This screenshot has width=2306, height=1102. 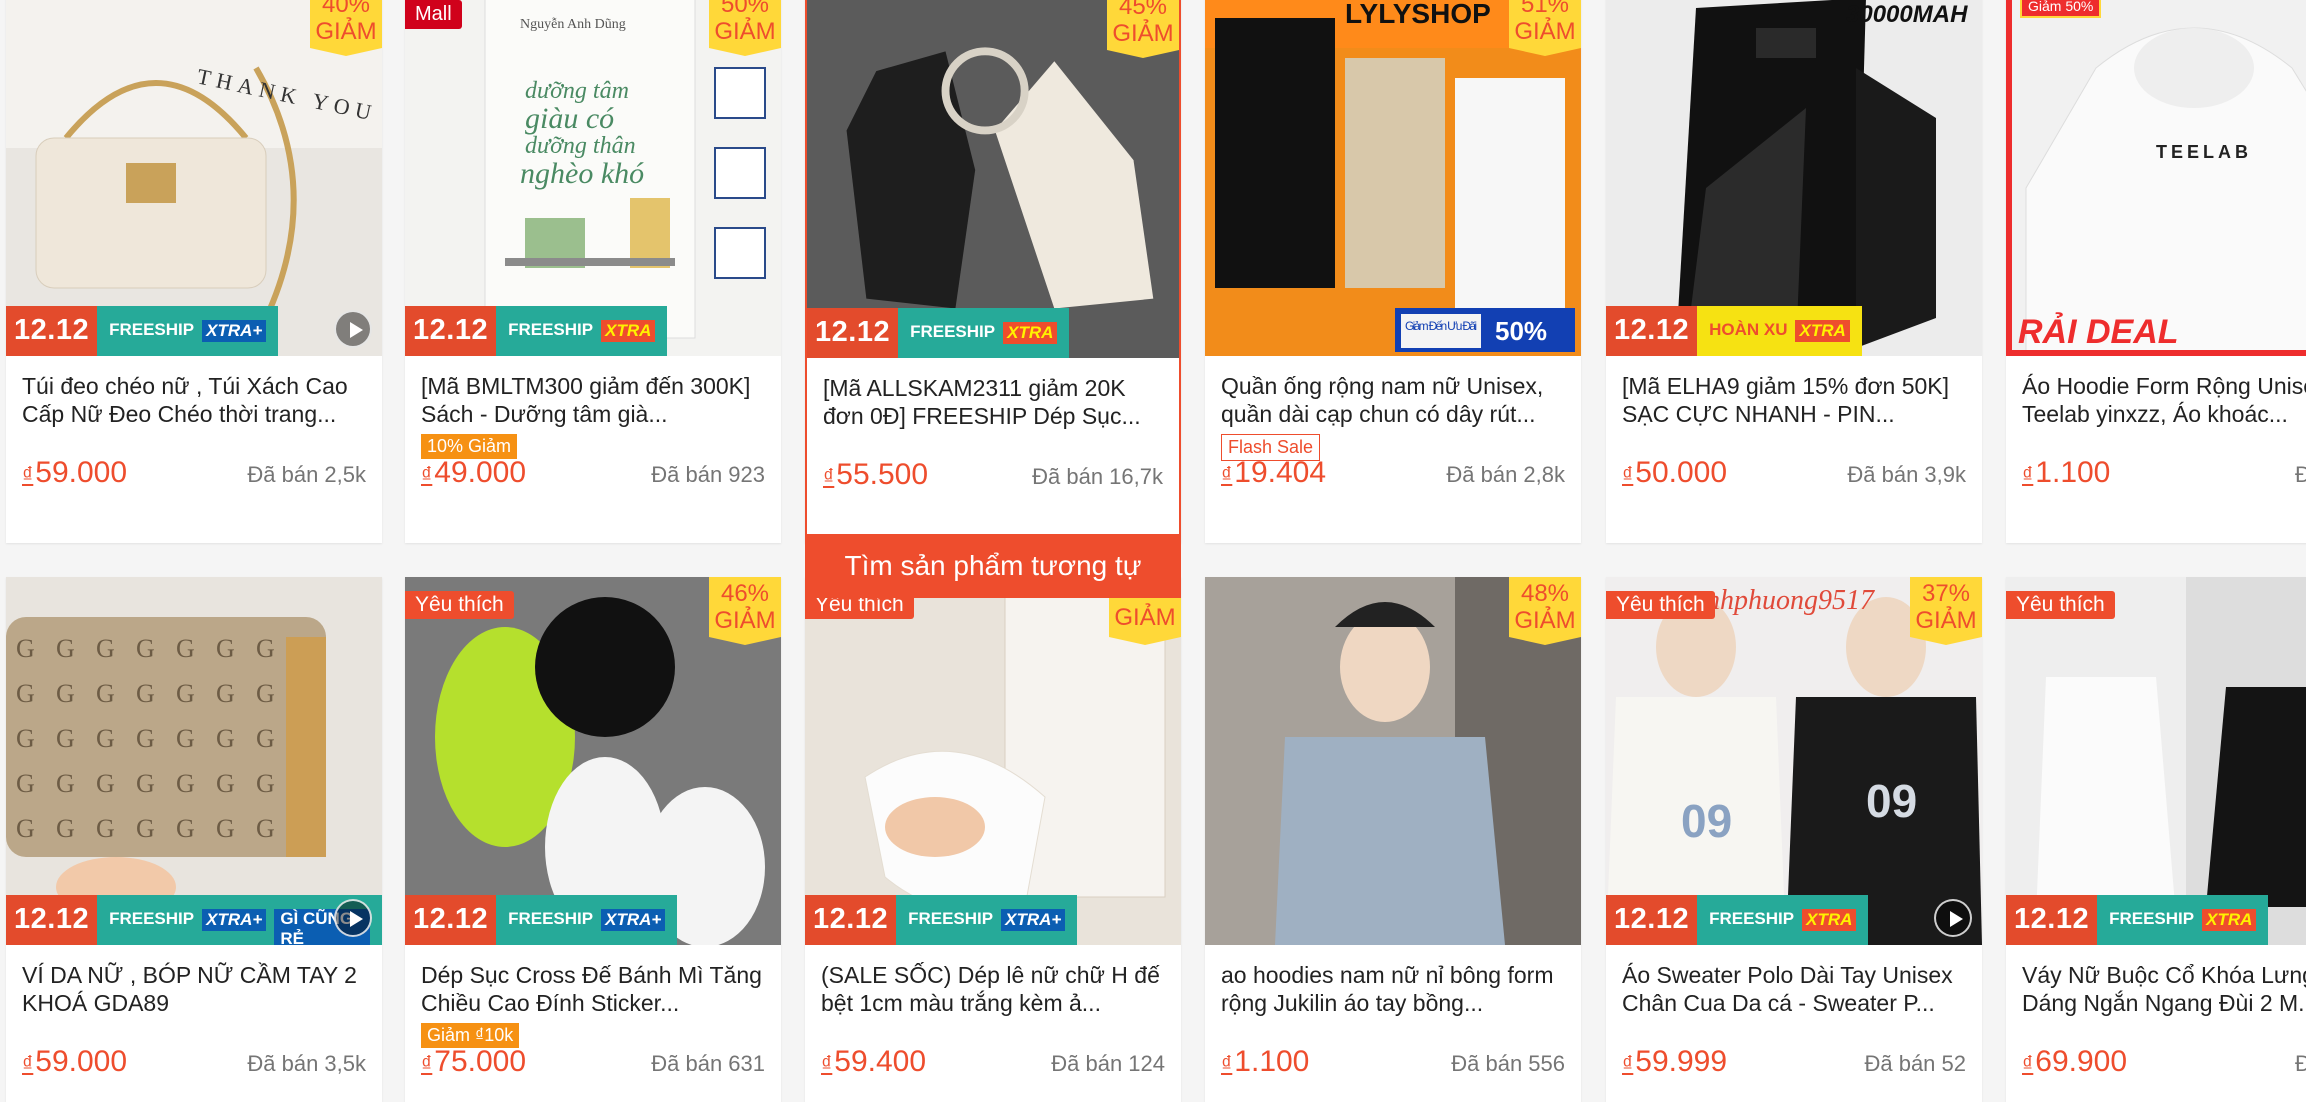 What do you see at coordinates (593, 761) in the screenshot?
I see `product-thumbnail: 46% GIẢM Yêu thích 12.12 FREESHIP XTRA+` at bounding box center [593, 761].